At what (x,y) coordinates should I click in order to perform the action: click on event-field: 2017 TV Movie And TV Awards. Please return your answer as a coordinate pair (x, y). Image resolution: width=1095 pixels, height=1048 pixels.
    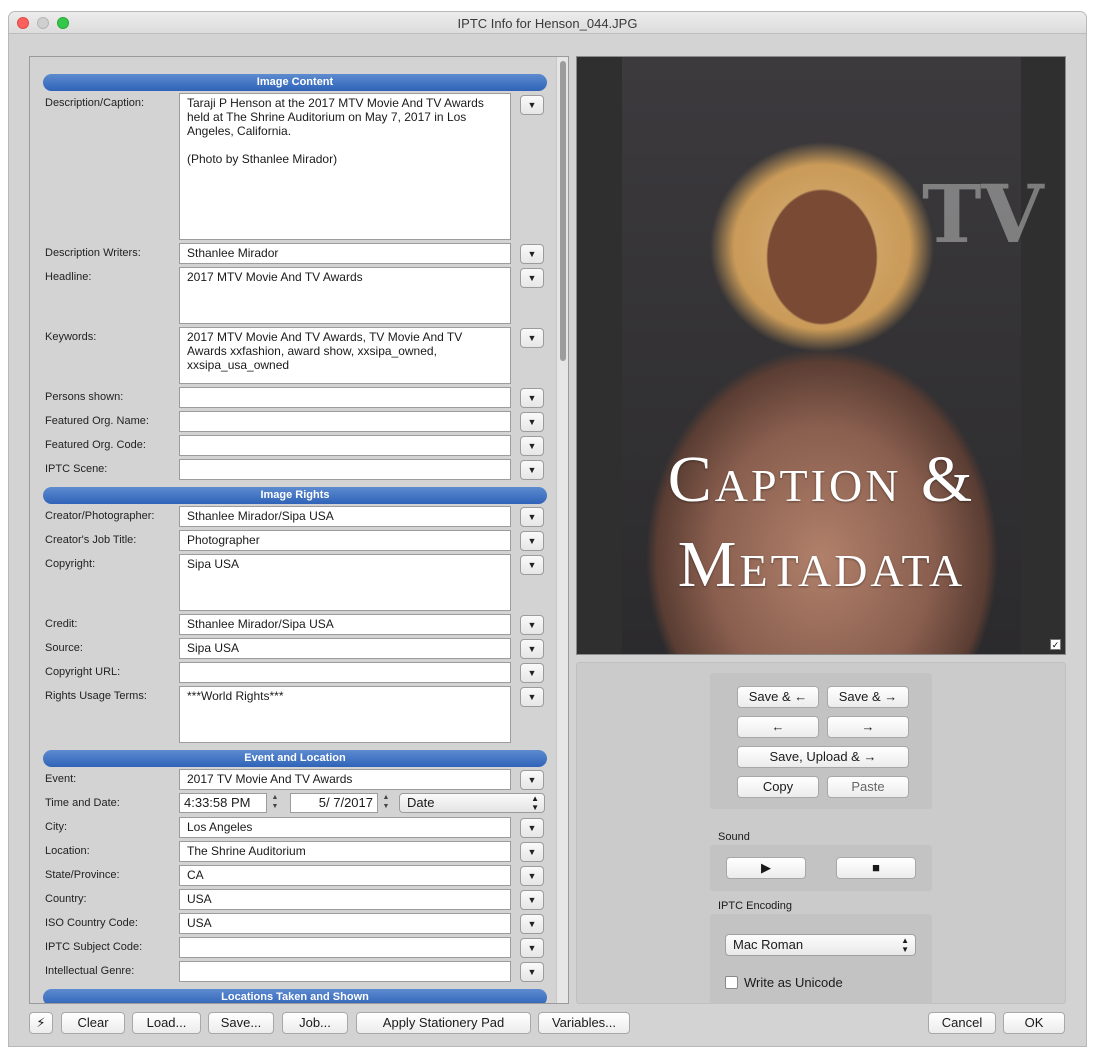
    Looking at the image, I should click on (345, 779).